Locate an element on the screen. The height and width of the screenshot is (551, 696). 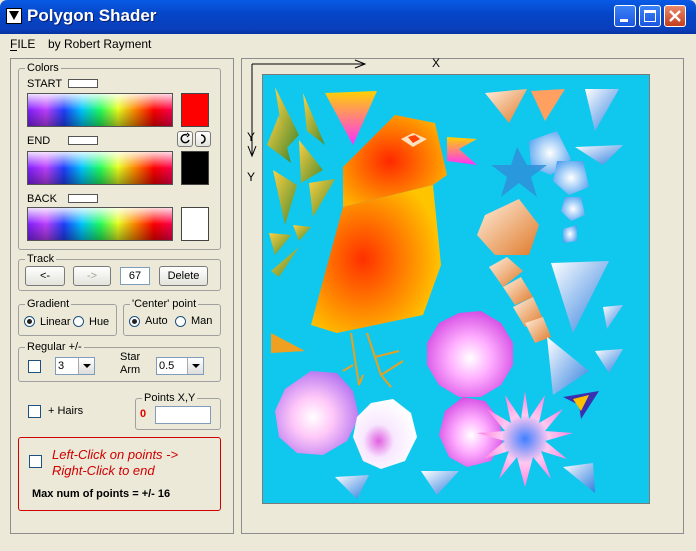
gradient-linear-radio is located at coordinates (29, 321).